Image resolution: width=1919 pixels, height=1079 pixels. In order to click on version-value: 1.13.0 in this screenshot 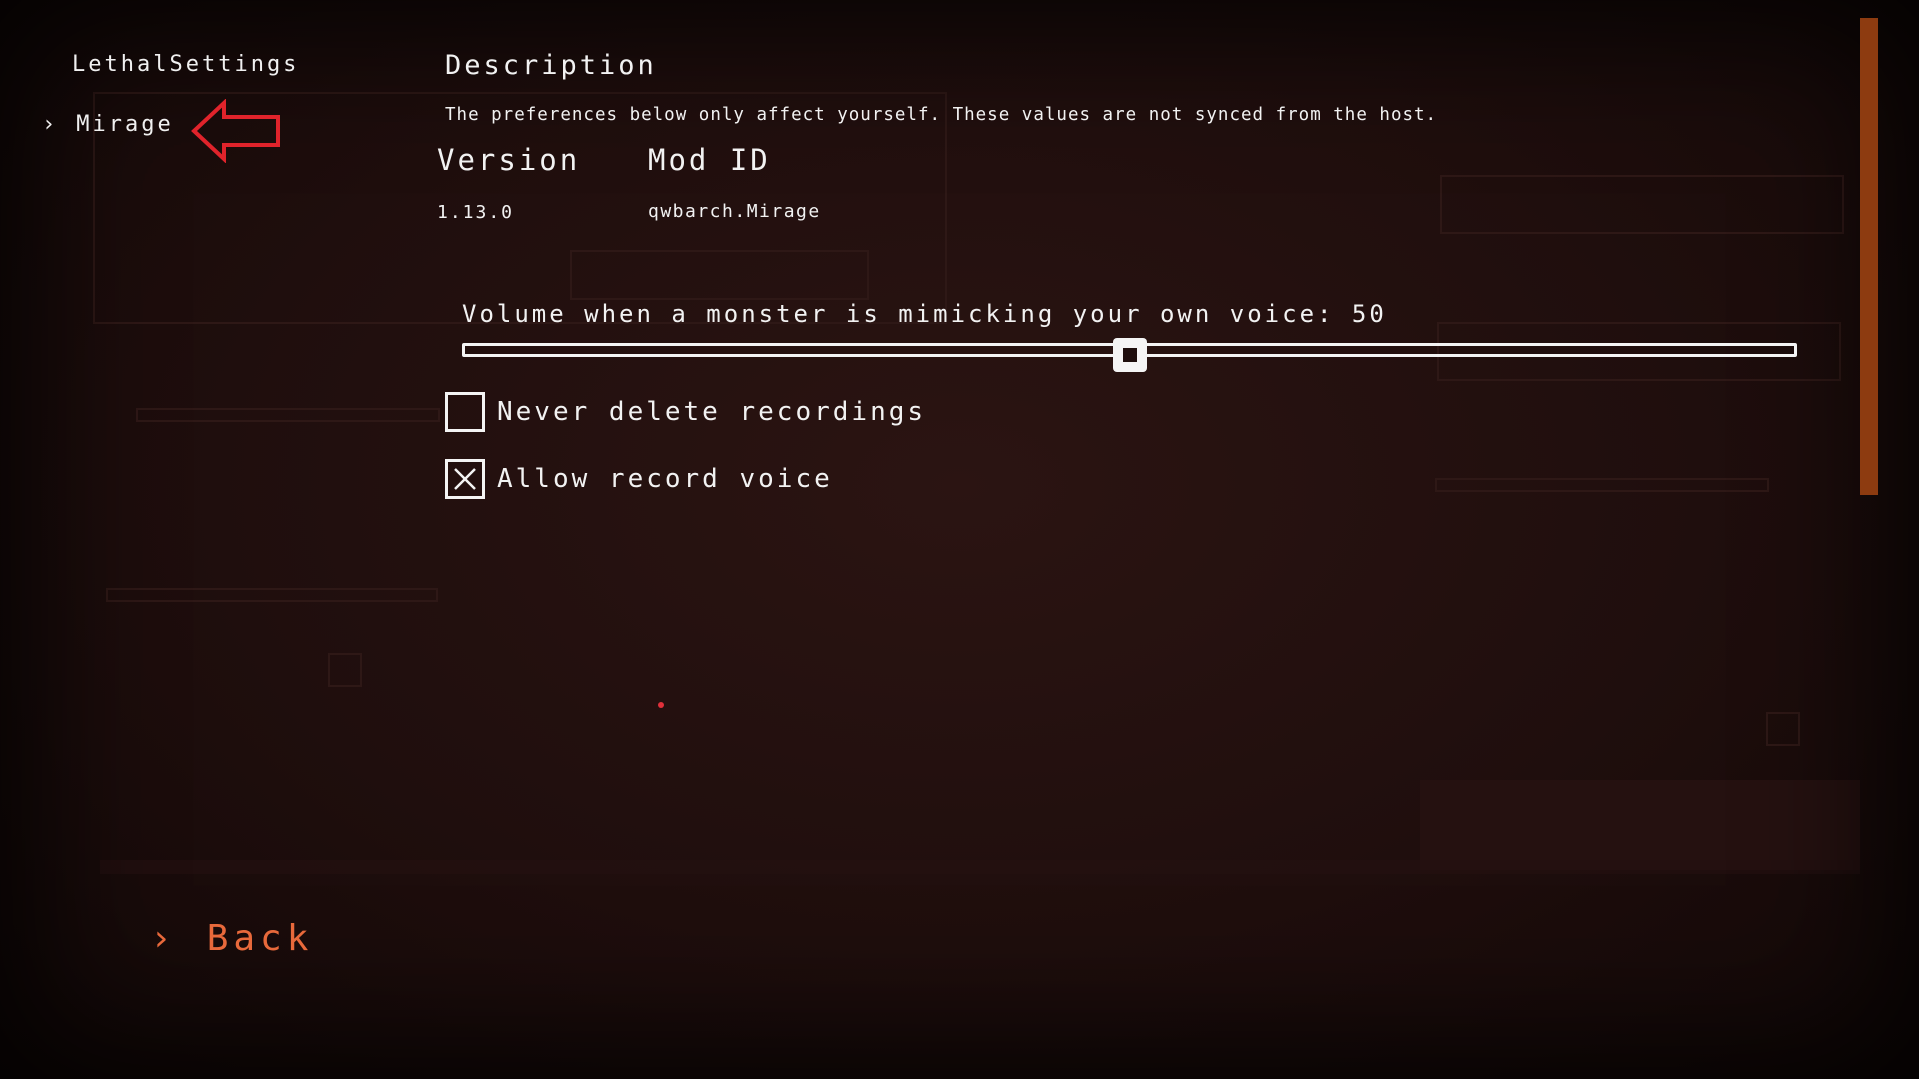, I will do `click(476, 212)`.